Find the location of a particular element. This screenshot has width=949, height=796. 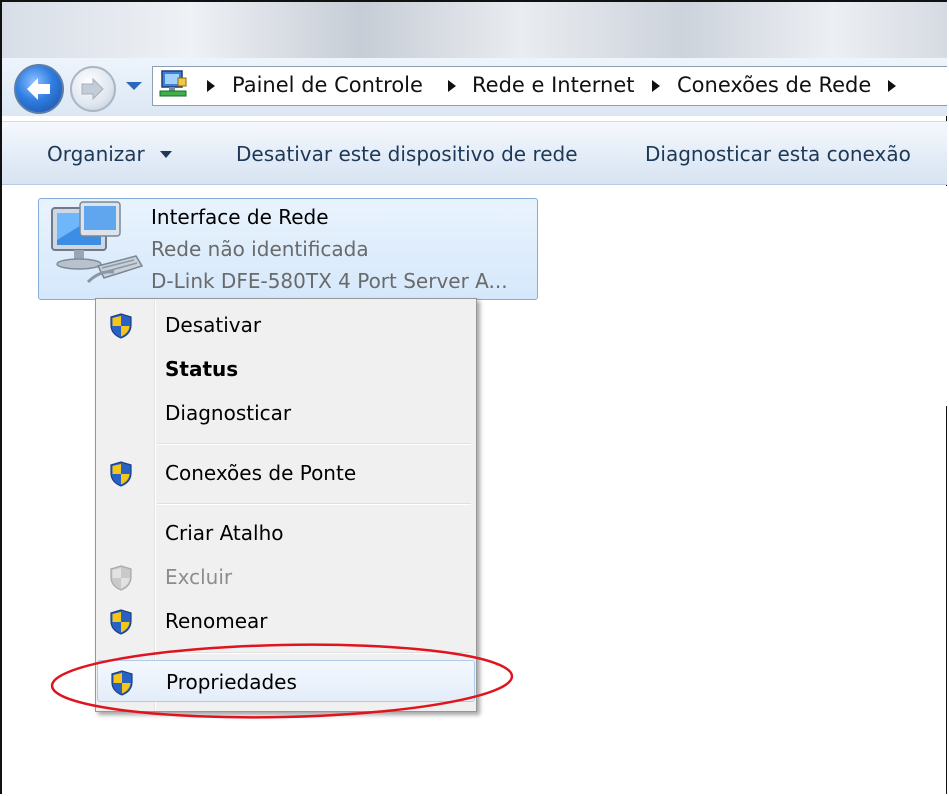

back-button is located at coordinates (39, 89).